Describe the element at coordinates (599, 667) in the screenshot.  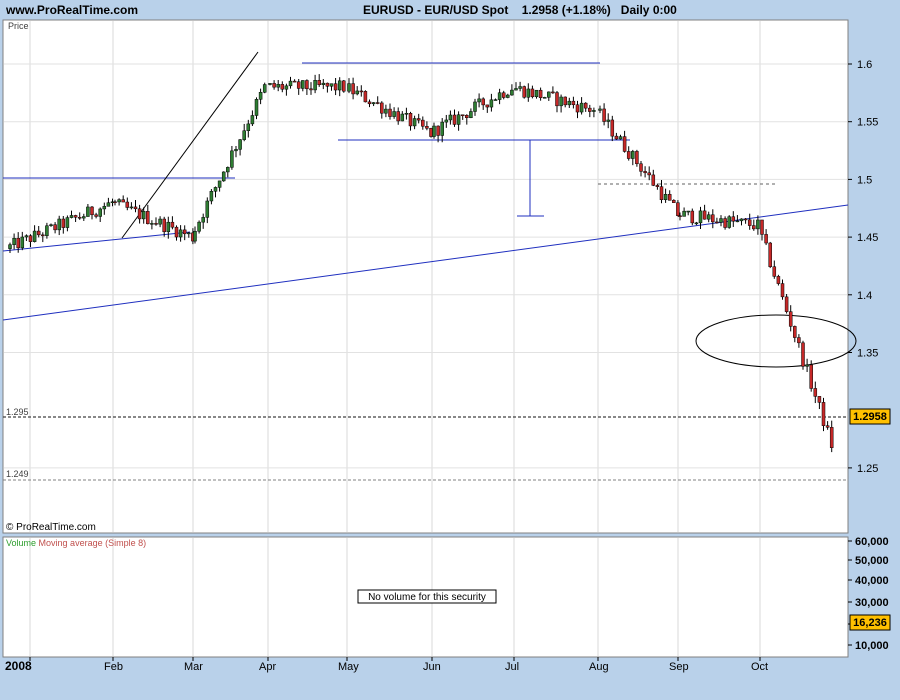
I see `x-tick-label: Aug` at that location.